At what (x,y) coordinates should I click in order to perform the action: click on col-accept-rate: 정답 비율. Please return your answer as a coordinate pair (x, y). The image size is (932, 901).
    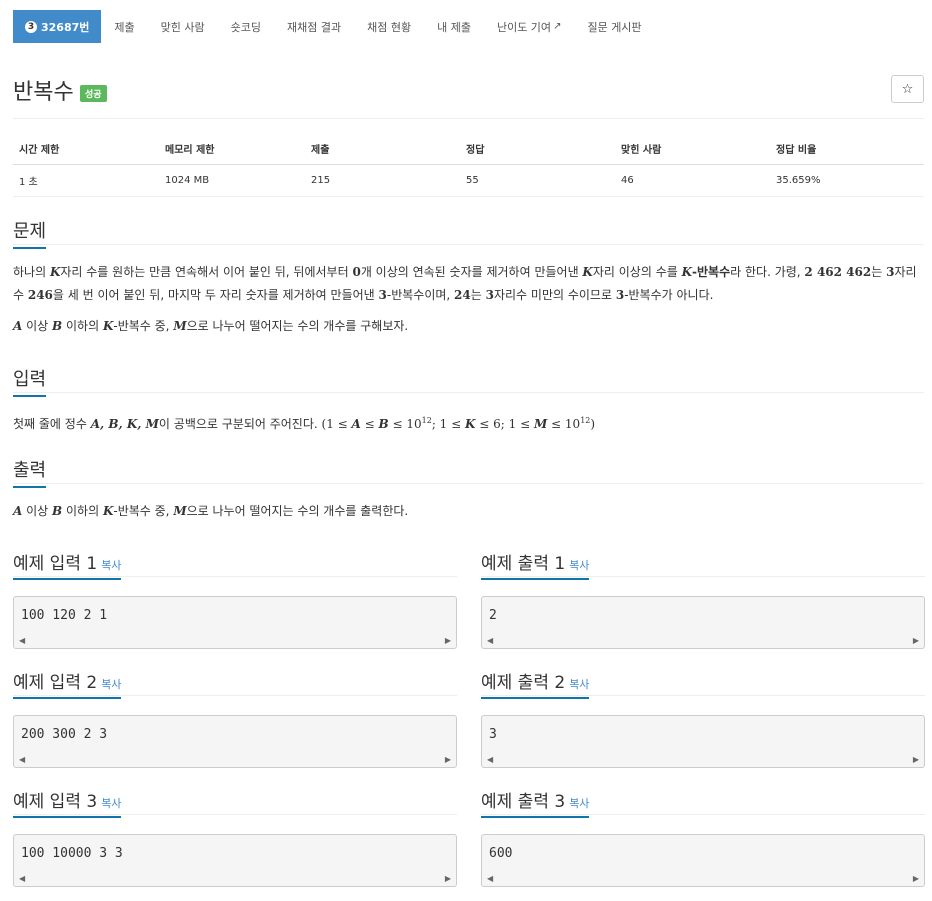
    Looking at the image, I should click on (847, 150).